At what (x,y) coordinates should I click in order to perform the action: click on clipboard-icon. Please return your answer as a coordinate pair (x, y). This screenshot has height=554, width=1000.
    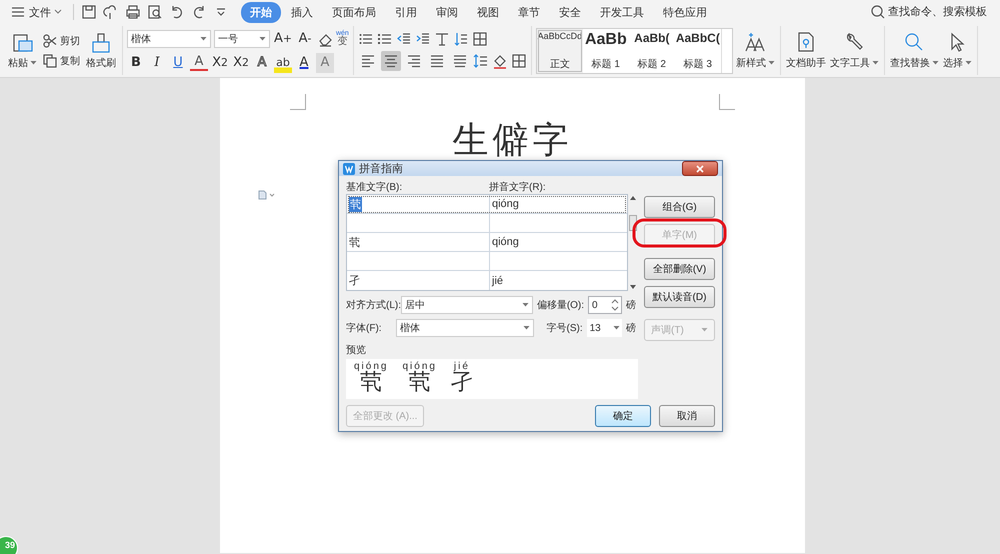
    Looking at the image, I should click on (23, 43).